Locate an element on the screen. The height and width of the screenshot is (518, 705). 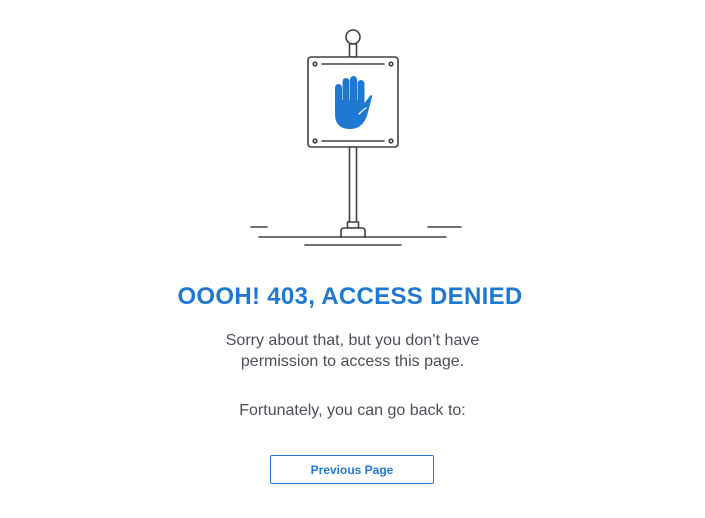
fallback-text: Fortunately, you can go back to: is located at coordinates (352, 410).